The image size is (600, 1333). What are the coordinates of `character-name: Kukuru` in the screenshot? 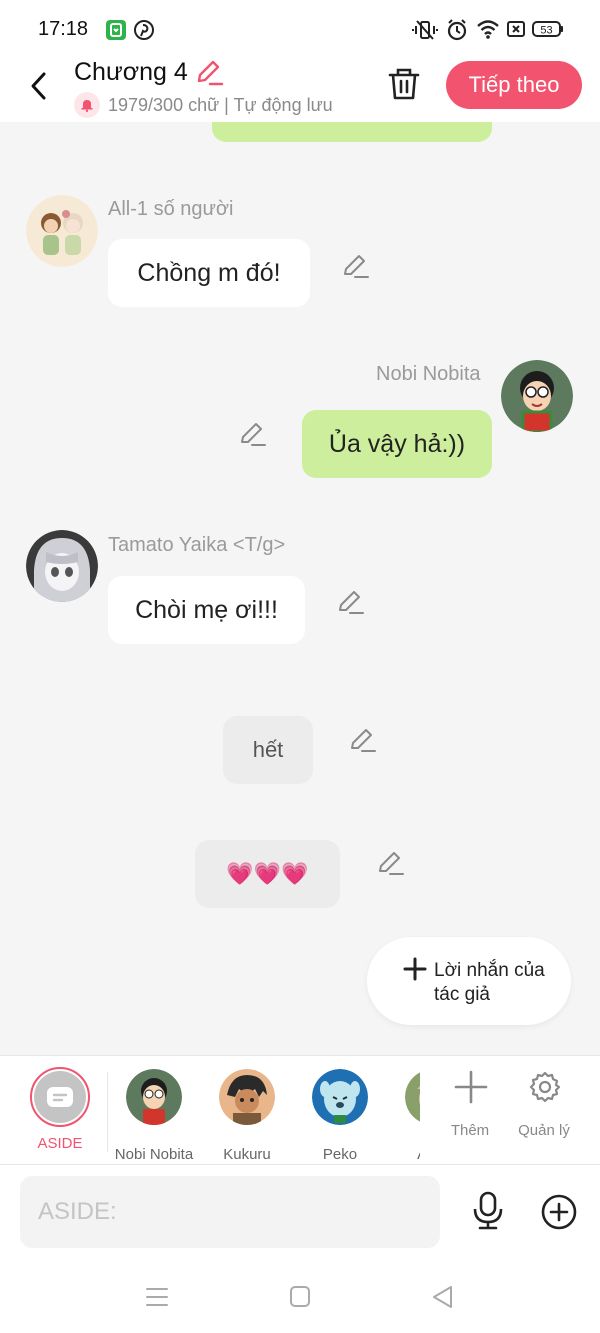 It's located at (247, 1154).